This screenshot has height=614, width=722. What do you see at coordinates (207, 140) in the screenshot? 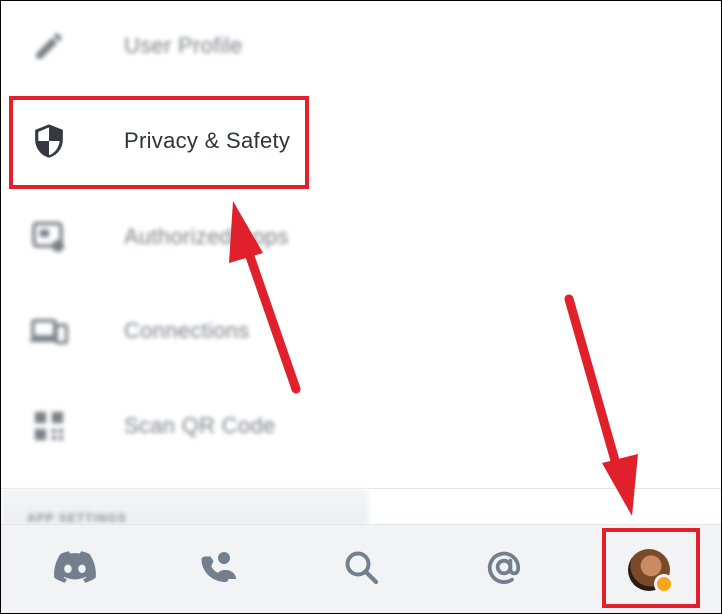
I see `menu-item-label: Privacy & Safety` at bounding box center [207, 140].